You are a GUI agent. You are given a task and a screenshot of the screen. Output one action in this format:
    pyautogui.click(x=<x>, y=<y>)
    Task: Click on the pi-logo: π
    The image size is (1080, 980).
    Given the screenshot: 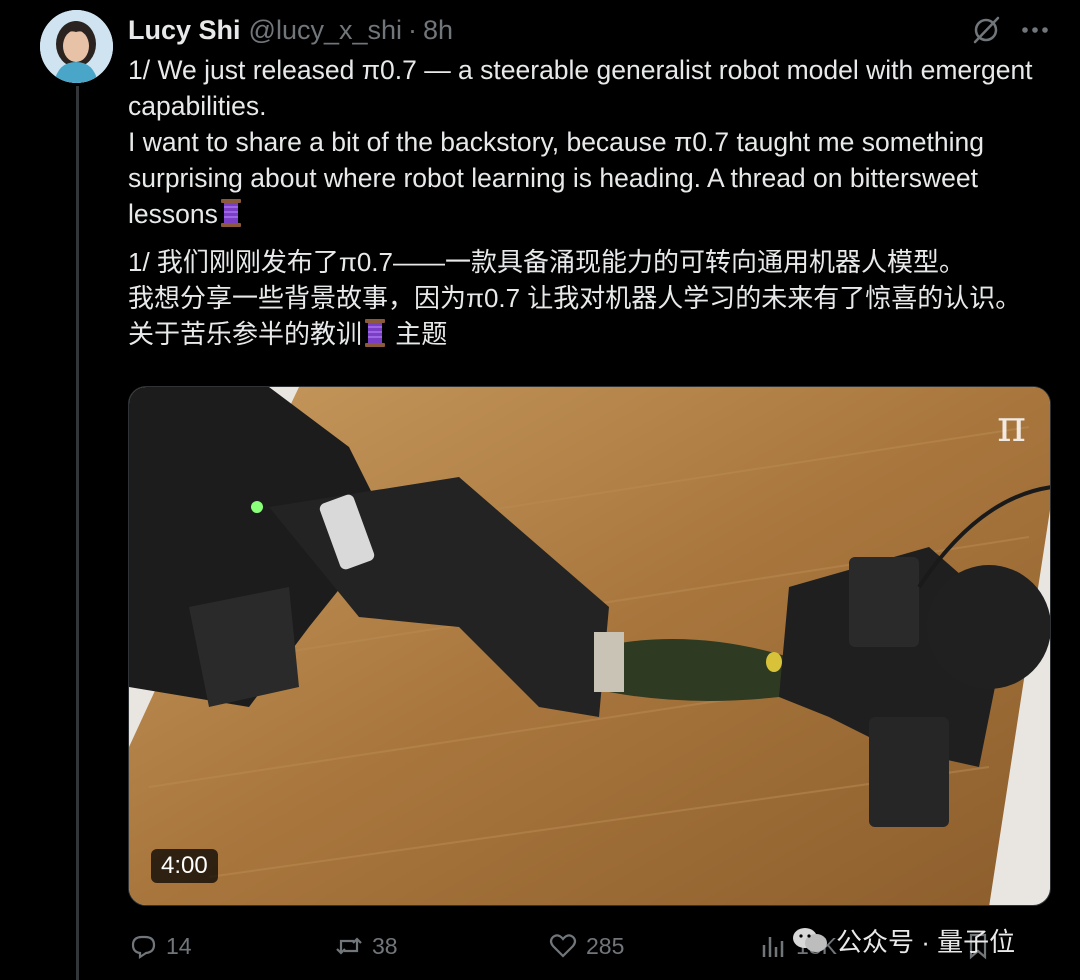 What is the action you would take?
    pyautogui.click(x=1011, y=426)
    